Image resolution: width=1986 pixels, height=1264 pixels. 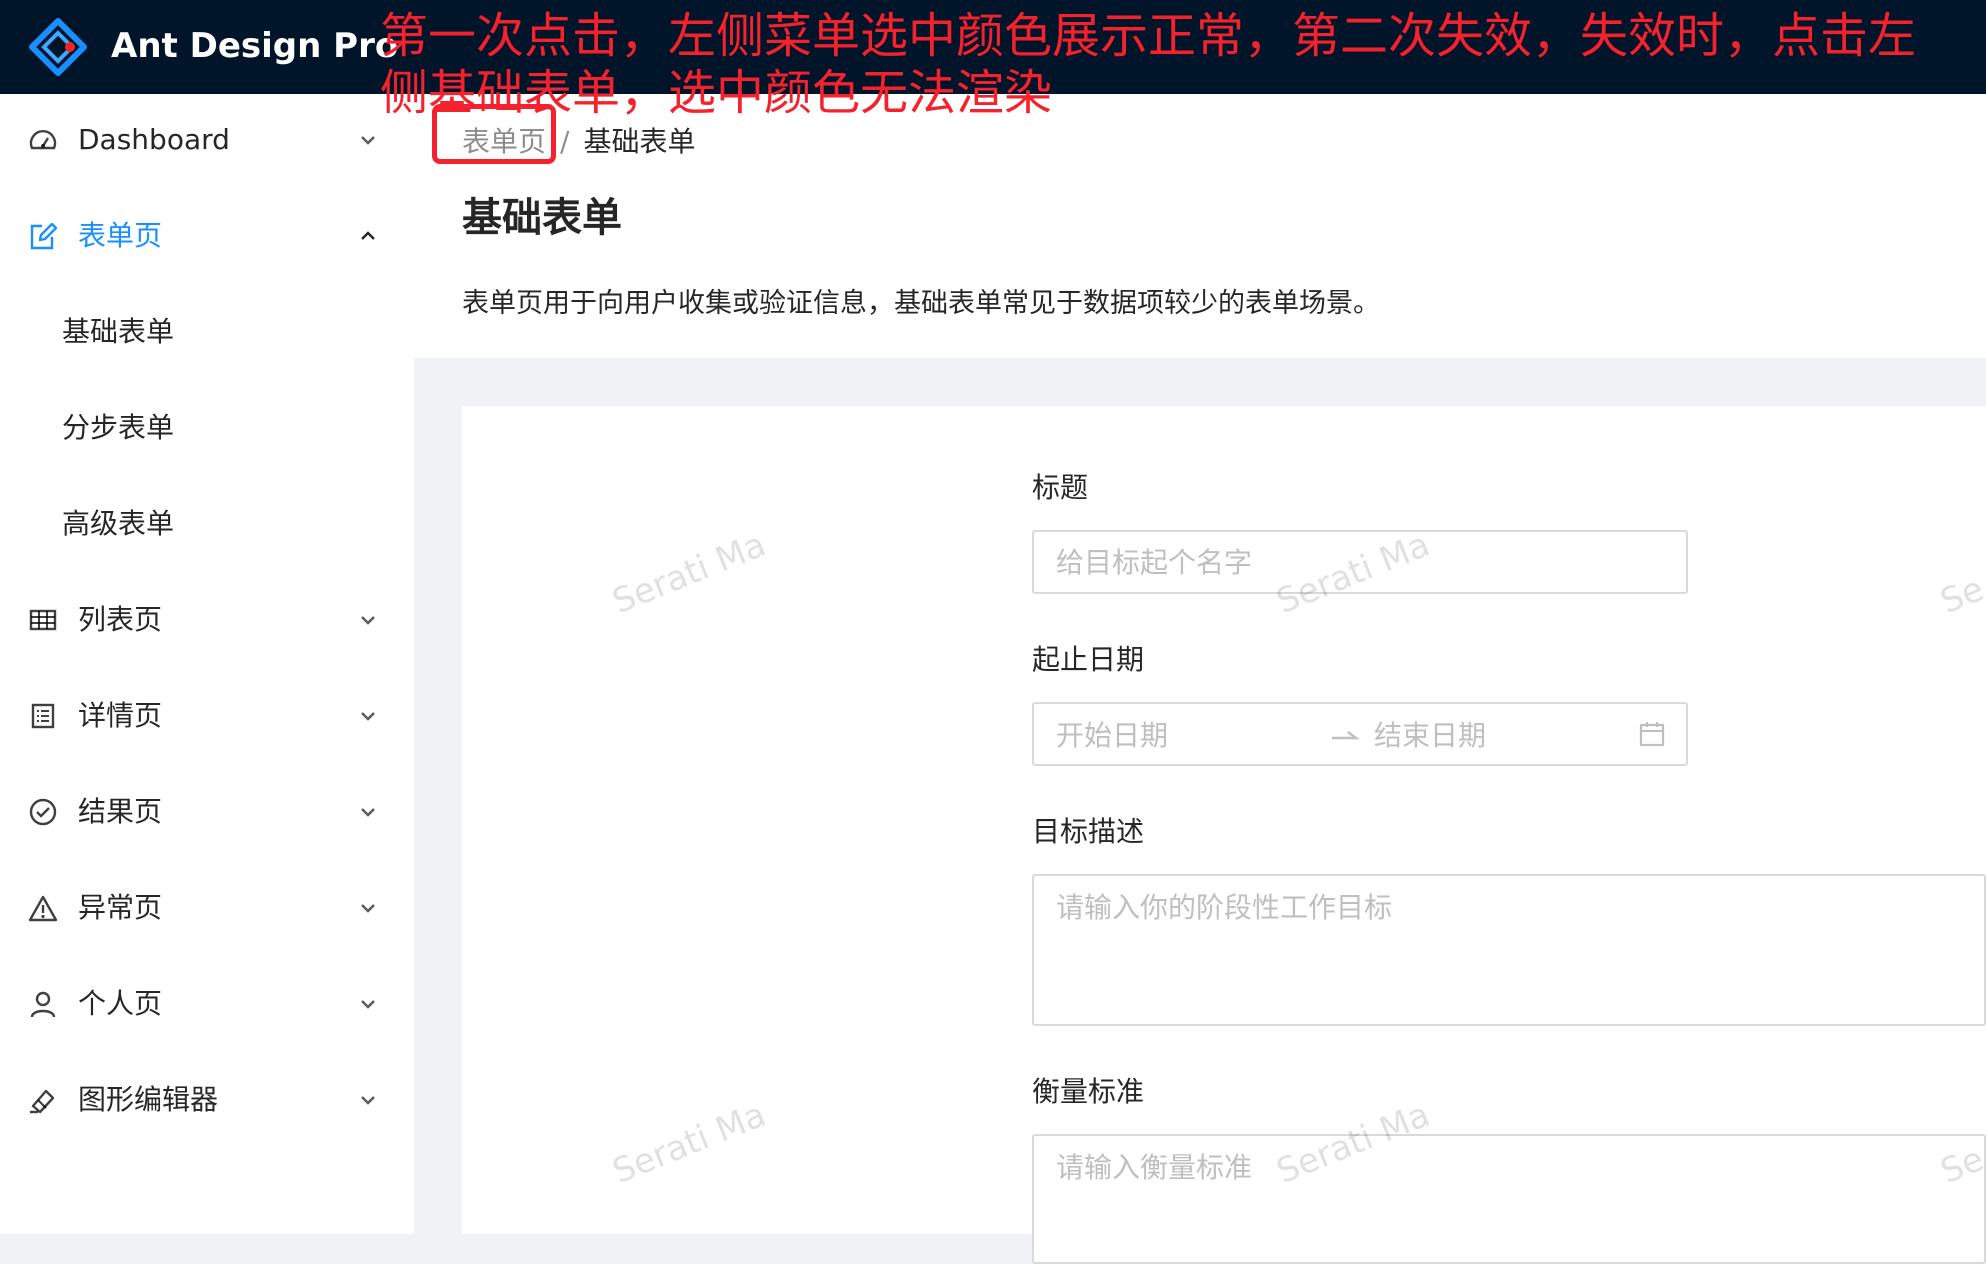 What do you see at coordinates (542, 218) in the screenshot?
I see `page-title: 基础表单` at bounding box center [542, 218].